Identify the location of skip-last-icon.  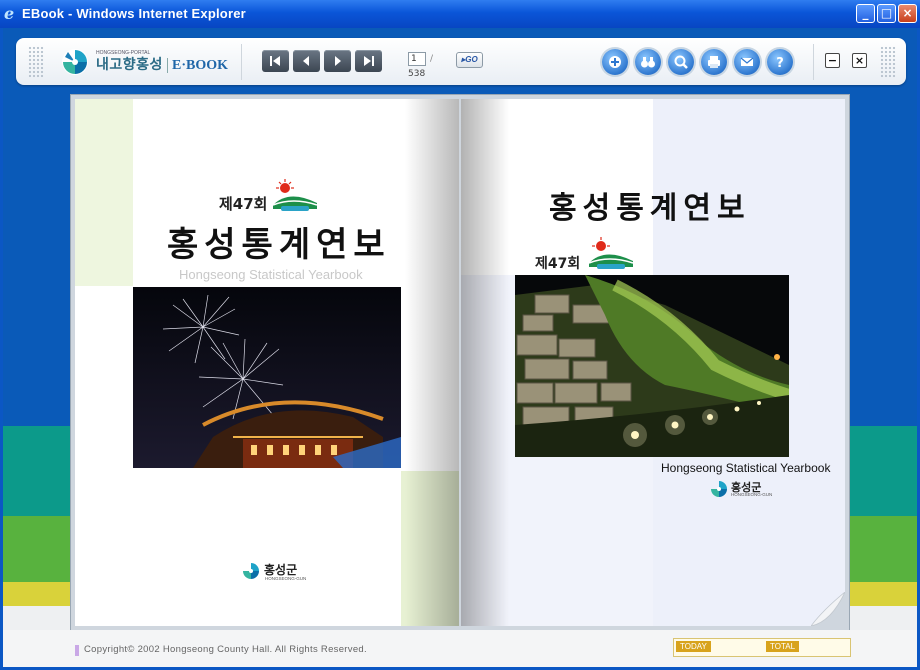
(369, 61).